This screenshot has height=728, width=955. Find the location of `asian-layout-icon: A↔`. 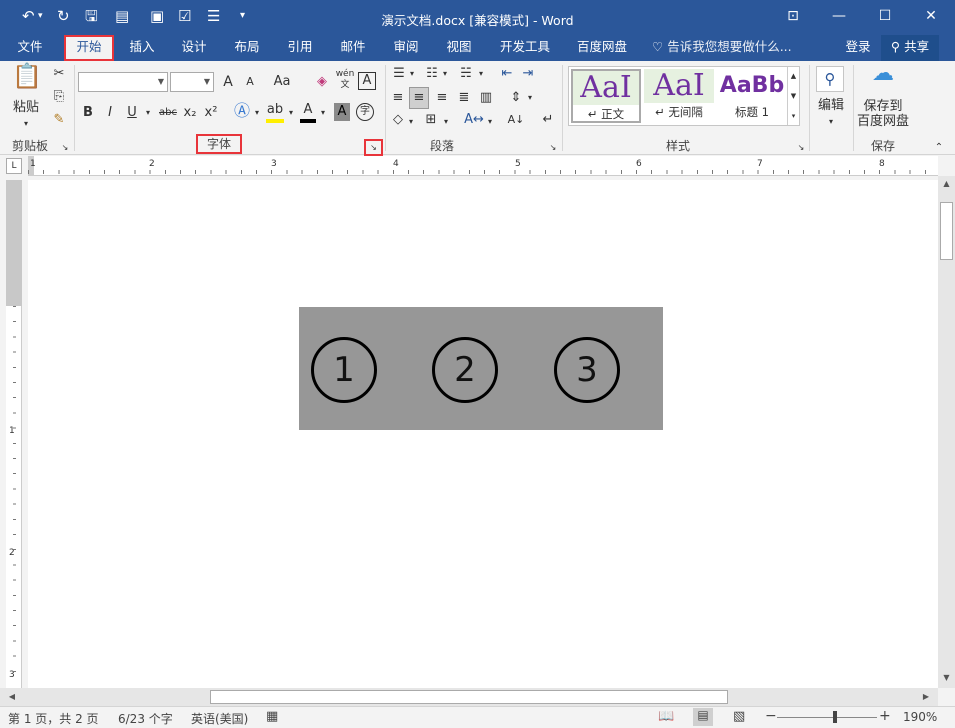

asian-layout-icon: A↔ is located at coordinates (474, 120).